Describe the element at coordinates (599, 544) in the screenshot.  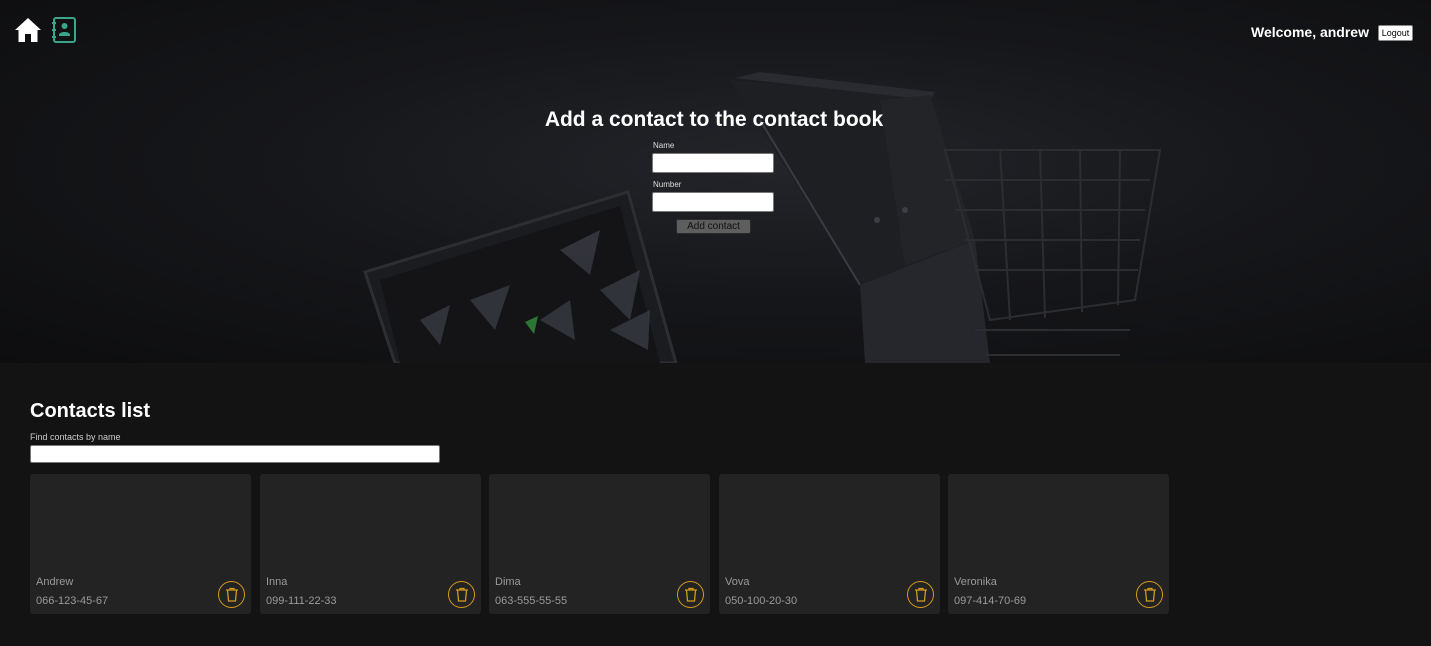
I see `contact-card: Dima 063-555-55-55` at that location.